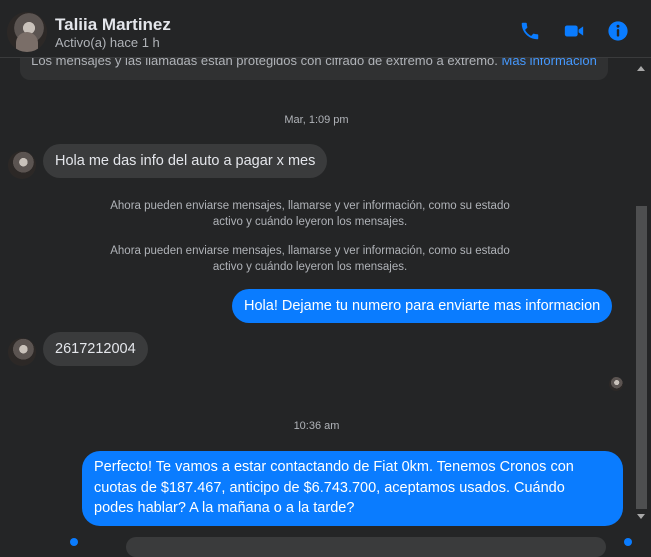 This screenshot has height=557, width=651. I want to click on incoming-message: Hola me das info del auto a pagar x mes, so click(185, 161).